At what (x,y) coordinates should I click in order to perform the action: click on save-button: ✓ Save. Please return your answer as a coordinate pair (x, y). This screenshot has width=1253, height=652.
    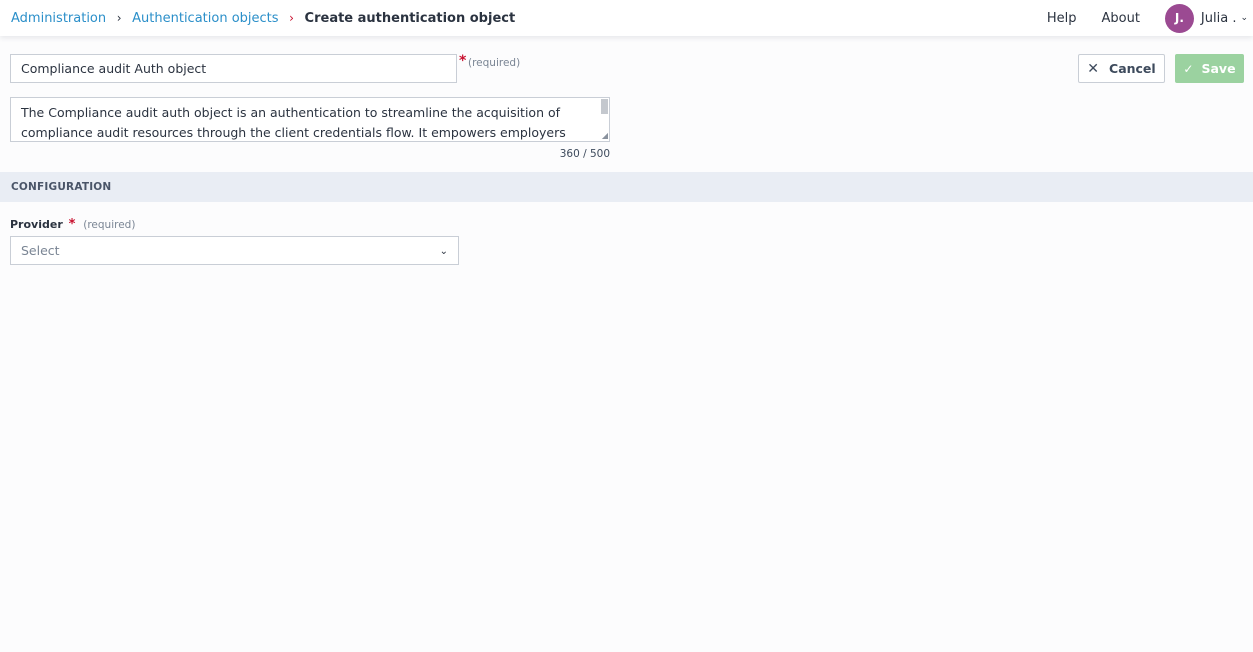
    Looking at the image, I should click on (1209, 68).